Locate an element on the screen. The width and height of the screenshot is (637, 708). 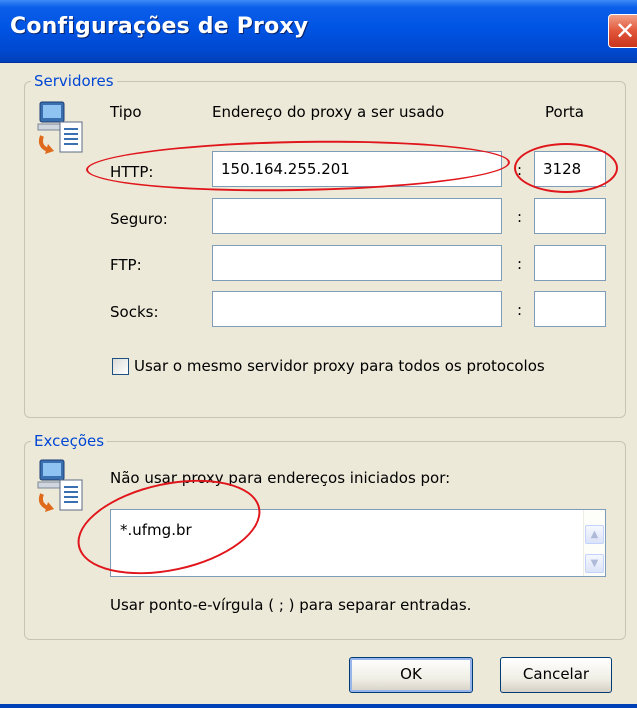
ftp-colon: : is located at coordinates (520, 264).